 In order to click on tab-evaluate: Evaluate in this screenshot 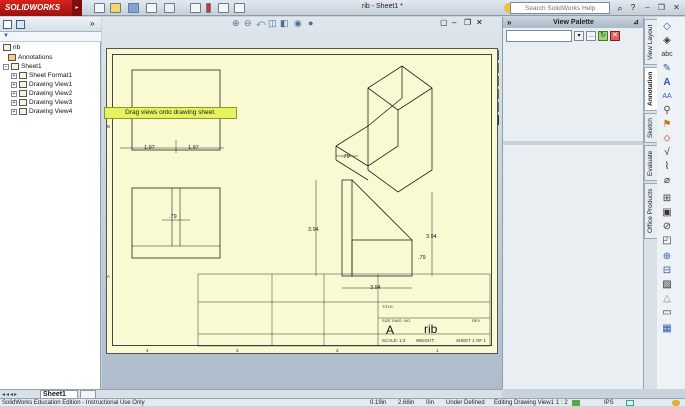, I will do `click(651, 163)`.